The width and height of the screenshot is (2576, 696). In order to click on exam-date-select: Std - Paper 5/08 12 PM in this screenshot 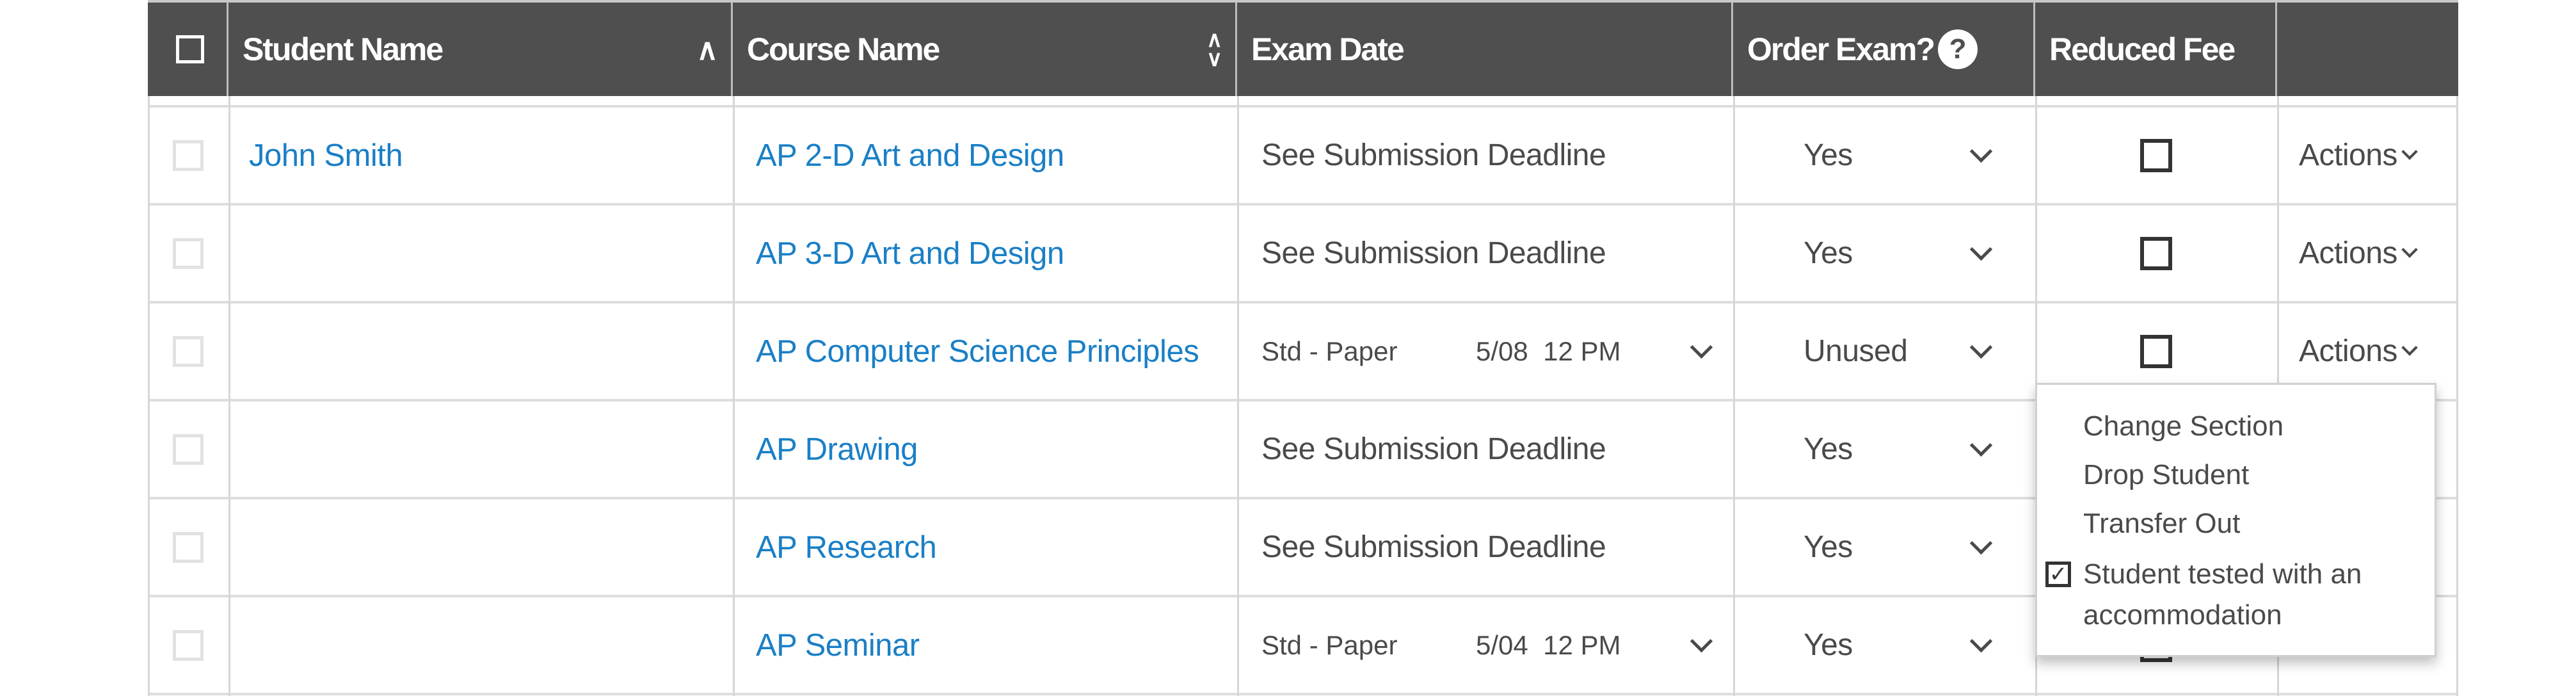, I will do `click(1497, 351)`.